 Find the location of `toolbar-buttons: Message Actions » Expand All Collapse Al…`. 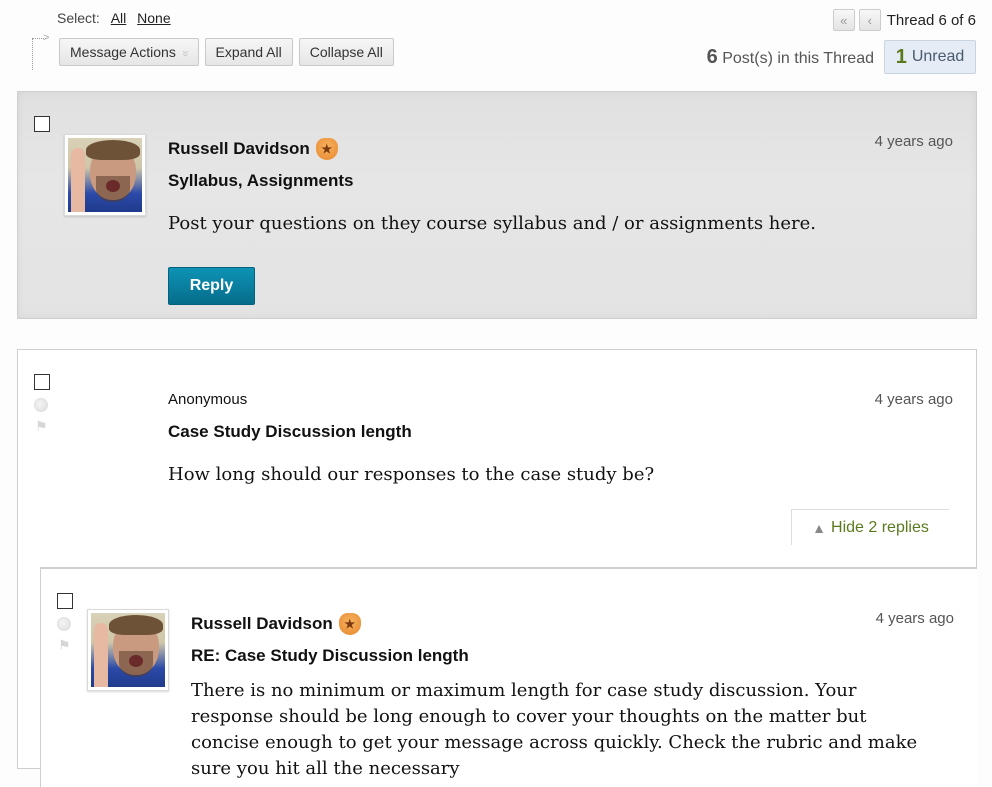

toolbar-buttons: Message Actions » Expand All Collapse Al… is located at coordinates (226, 52).